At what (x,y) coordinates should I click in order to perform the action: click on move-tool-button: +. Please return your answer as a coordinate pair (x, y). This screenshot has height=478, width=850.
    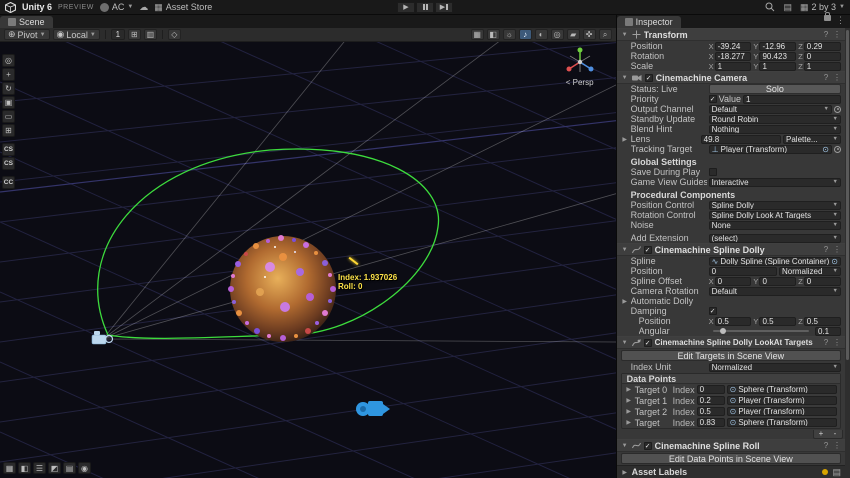
    Looking at the image, I should click on (8, 74).